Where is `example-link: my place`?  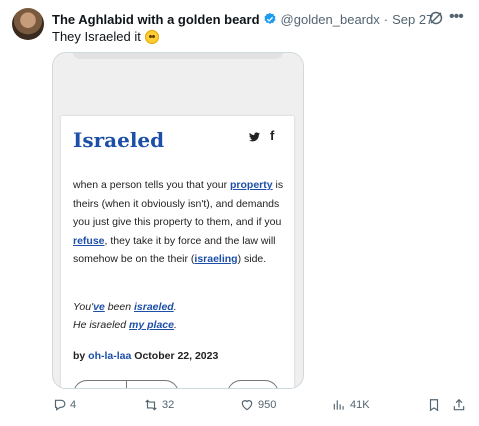
example-link: my place is located at coordinates (151, 325).